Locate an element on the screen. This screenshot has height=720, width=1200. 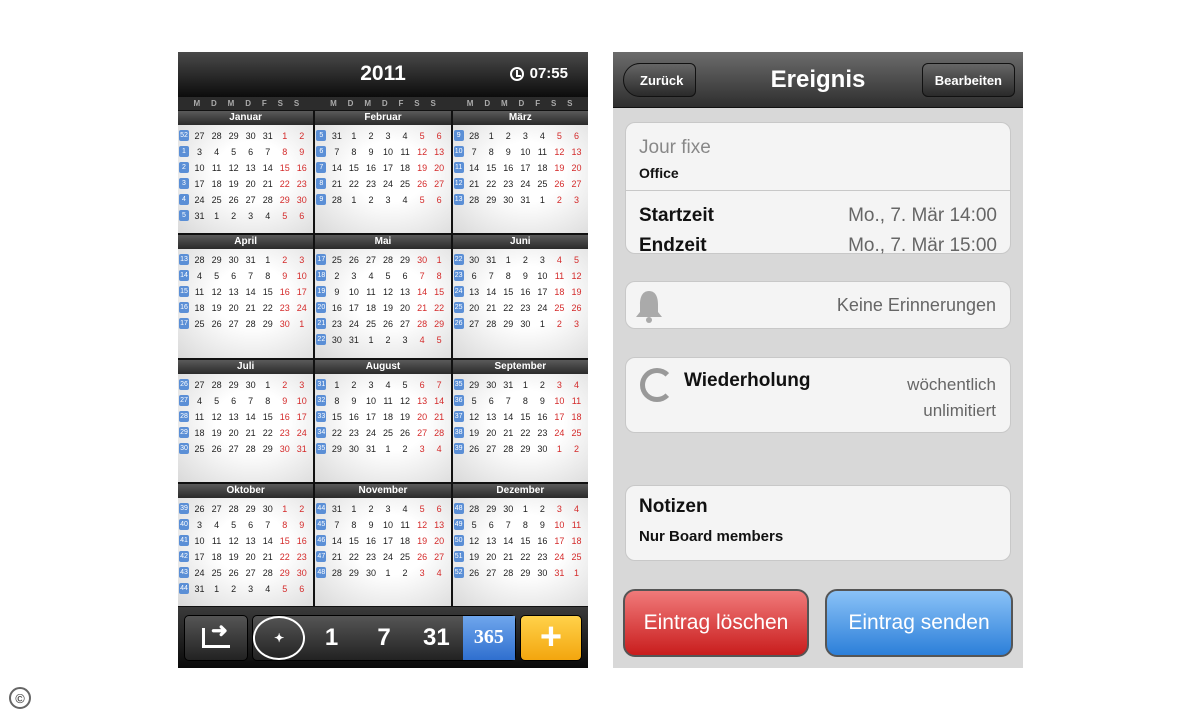
day-cell: 7 is located at coordinates (267, 152).